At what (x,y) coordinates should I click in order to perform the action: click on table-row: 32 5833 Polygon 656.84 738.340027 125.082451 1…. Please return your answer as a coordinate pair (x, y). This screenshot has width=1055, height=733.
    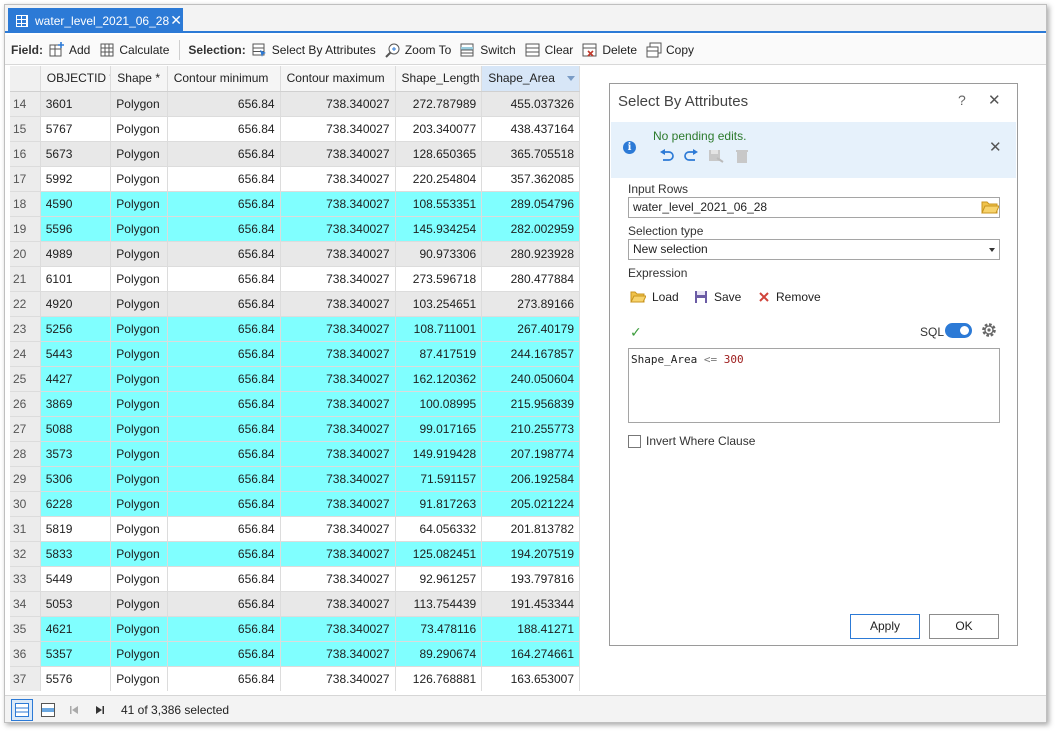
    Looking at the image, I should click on (295, 554).